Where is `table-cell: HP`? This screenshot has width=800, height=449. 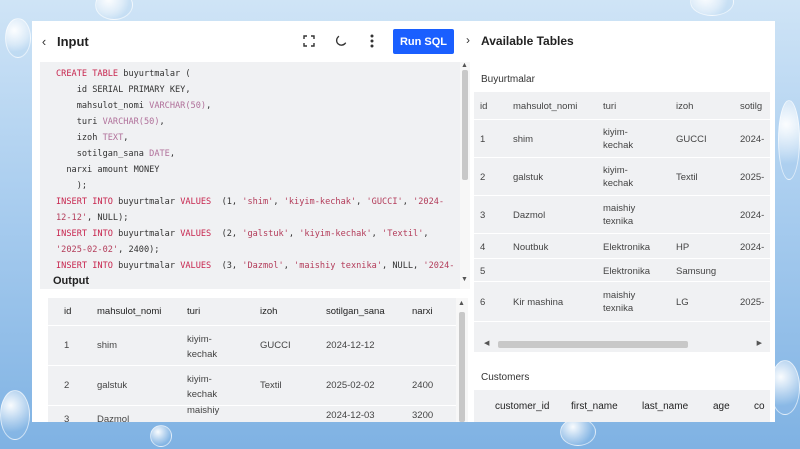
table-cell: HP is located at coordinates (683, 247).